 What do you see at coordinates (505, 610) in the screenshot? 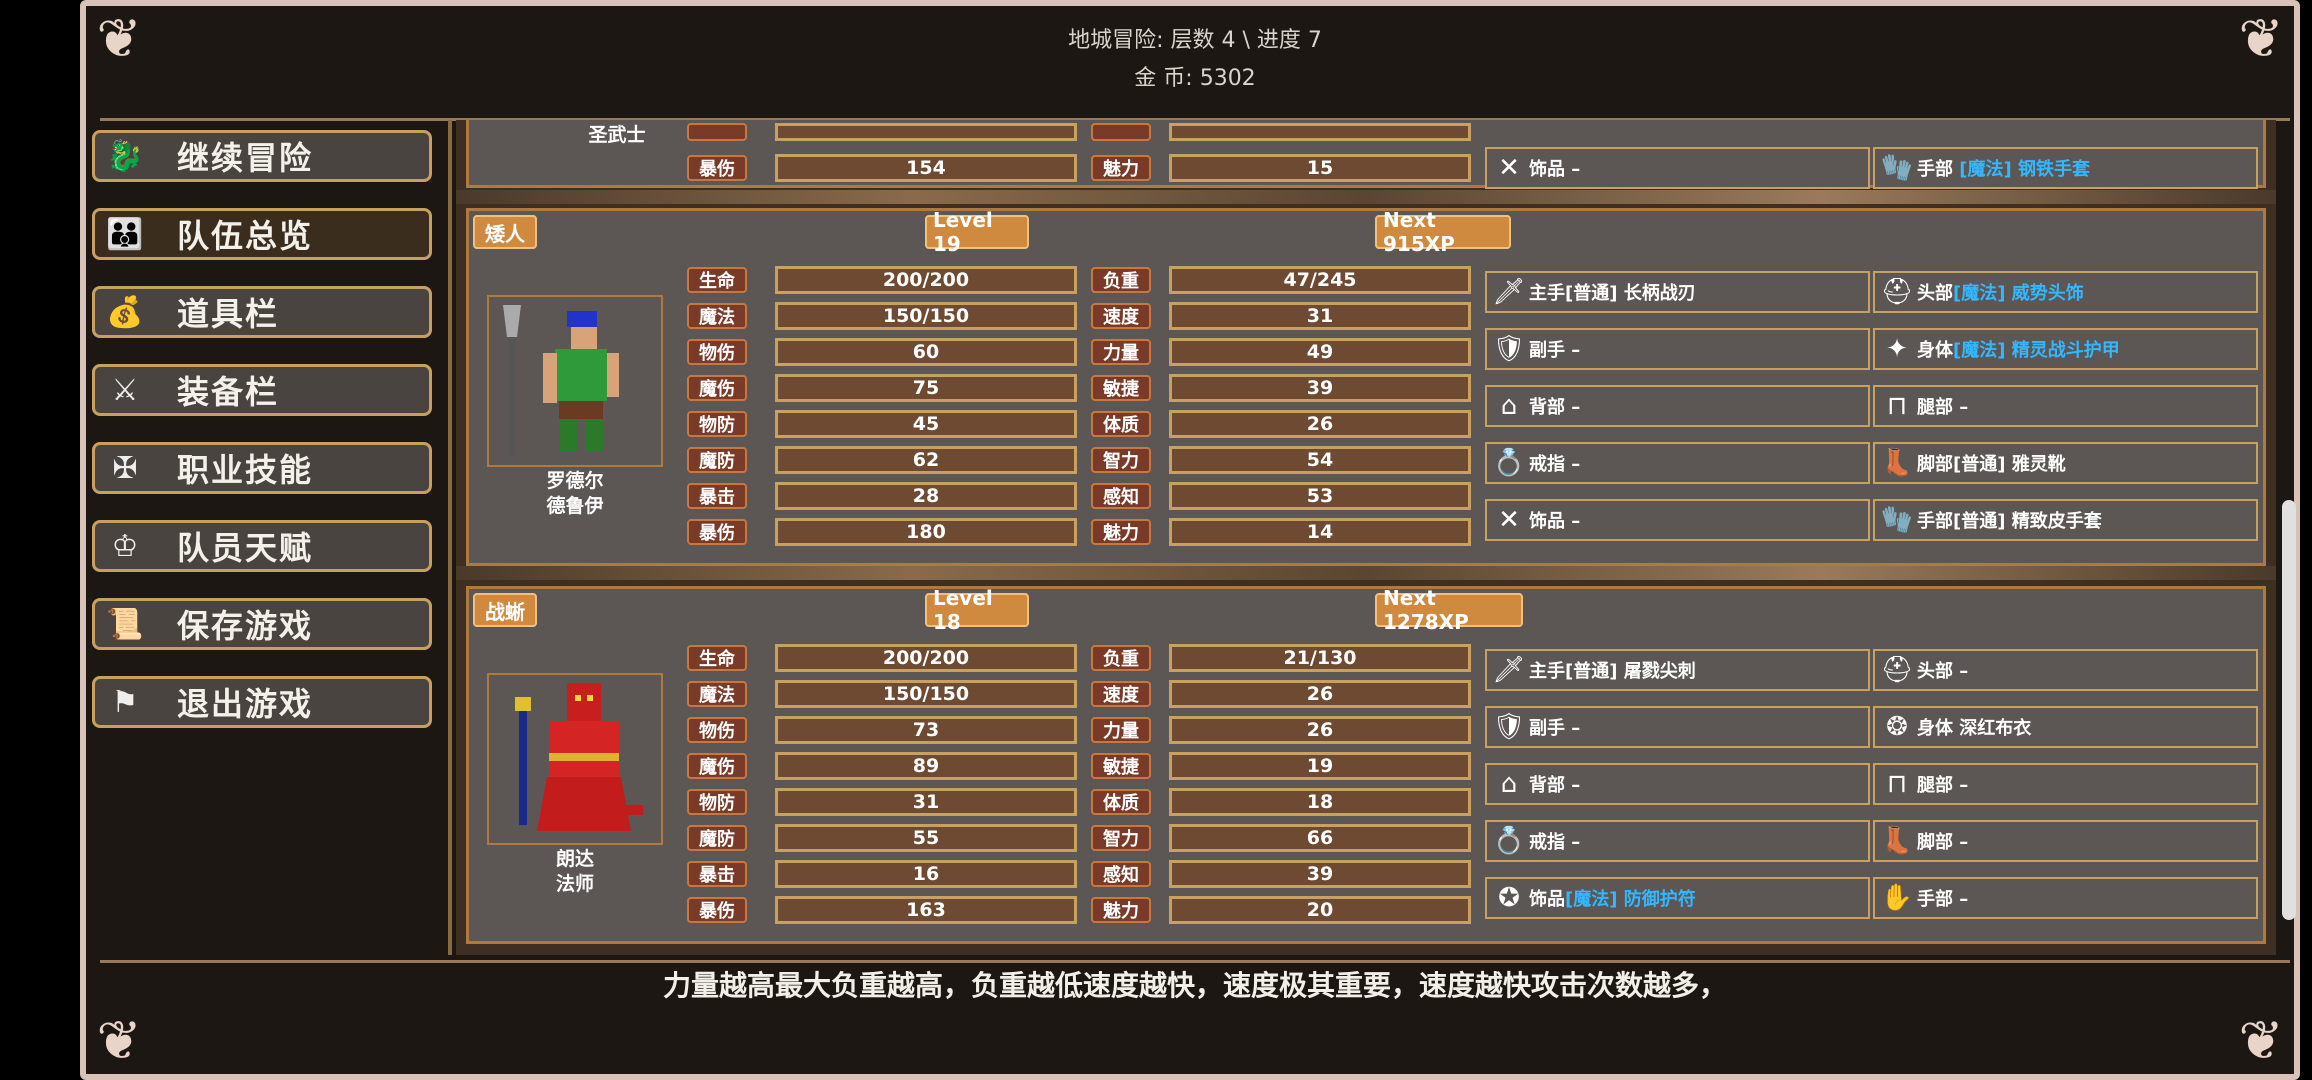
I see `race-tag: 战蜥` at bounding box center [505, 610].